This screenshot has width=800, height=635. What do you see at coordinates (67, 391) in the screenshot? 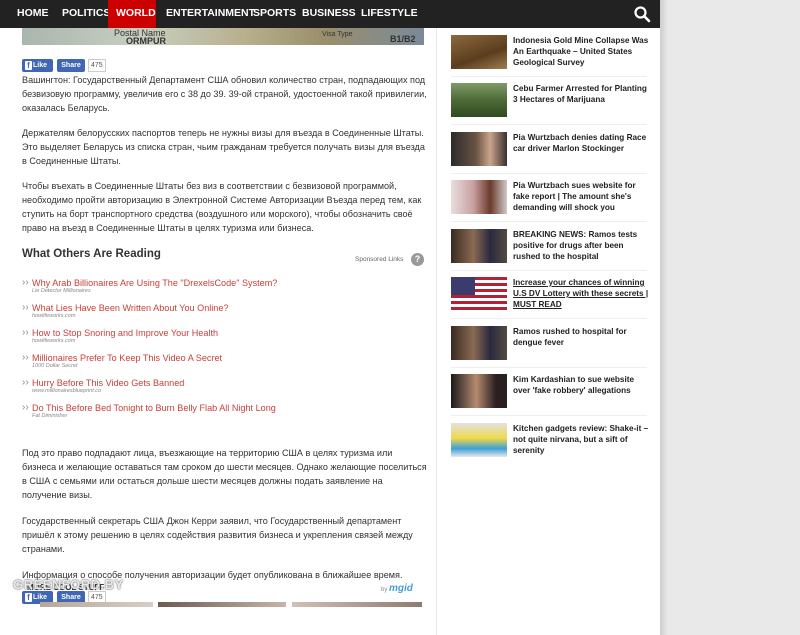
I see `sponsored-link-source: www.millionairesblueprint.co` at bounding box center [67, 391].